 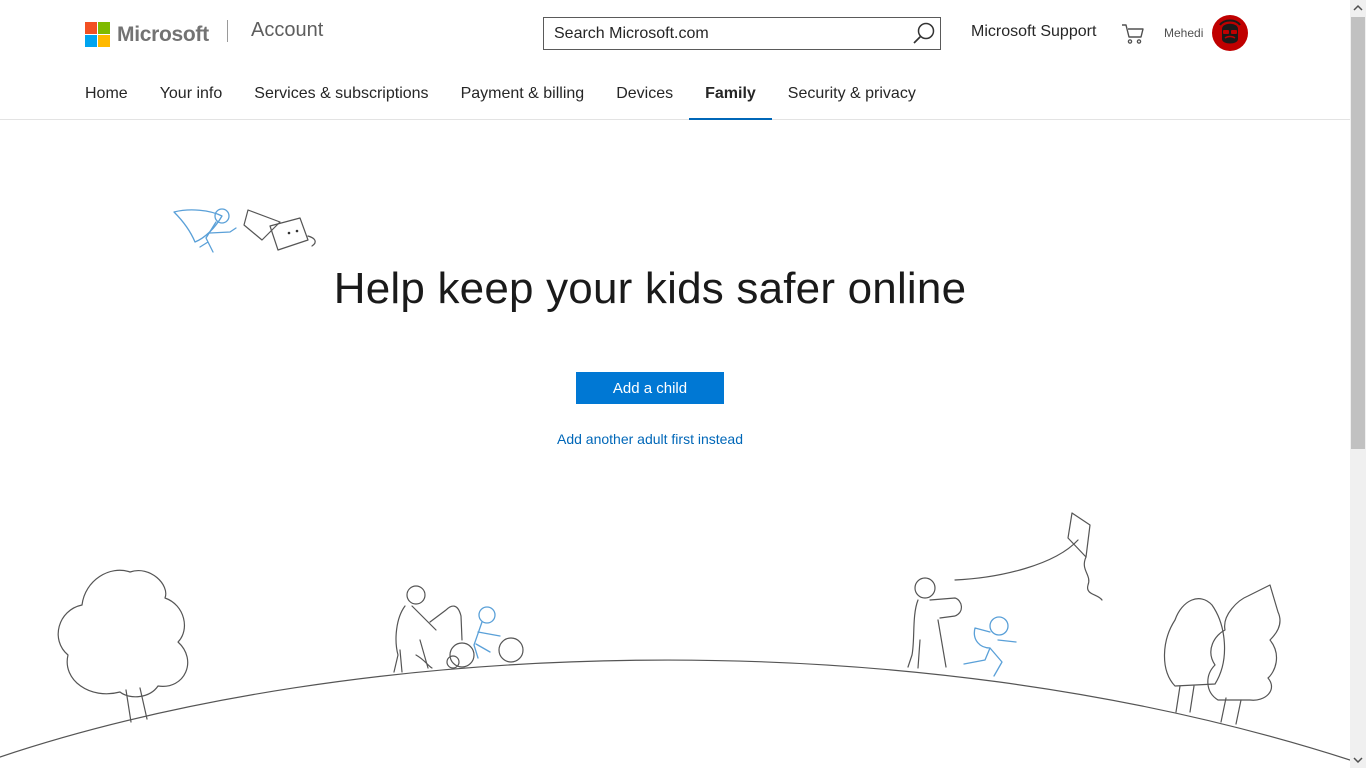 I want to click on product-name: Account, so click(x=287, y=30).